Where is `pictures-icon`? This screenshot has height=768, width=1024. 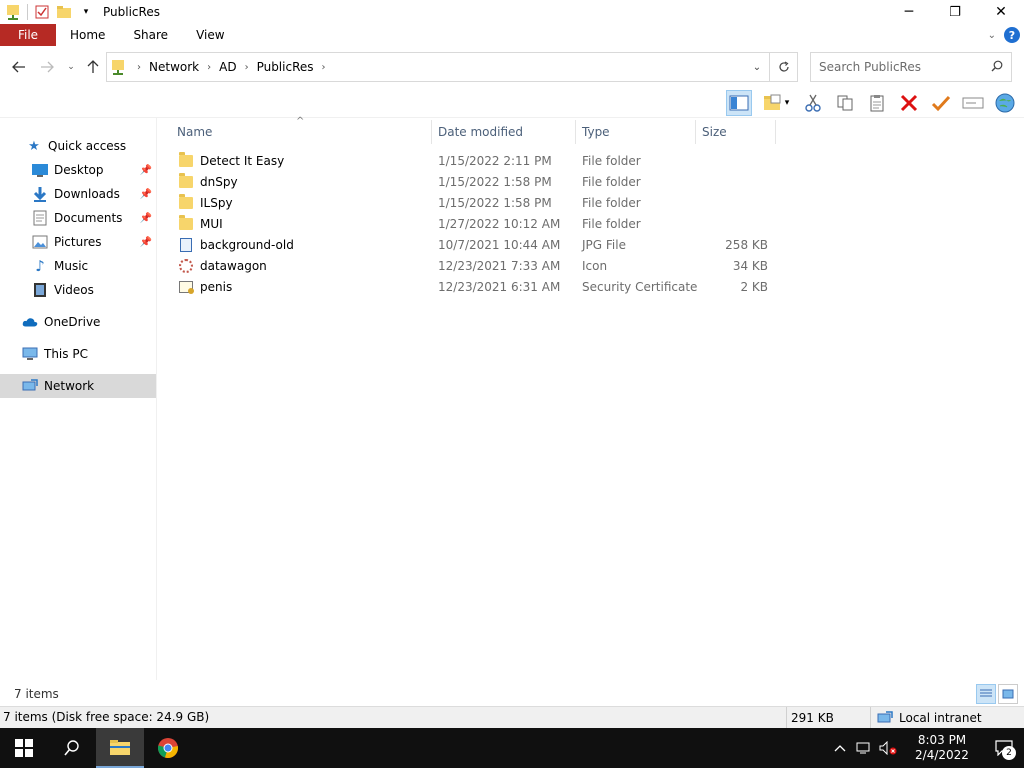
pictures-icon is located at coordinates (40, 242).